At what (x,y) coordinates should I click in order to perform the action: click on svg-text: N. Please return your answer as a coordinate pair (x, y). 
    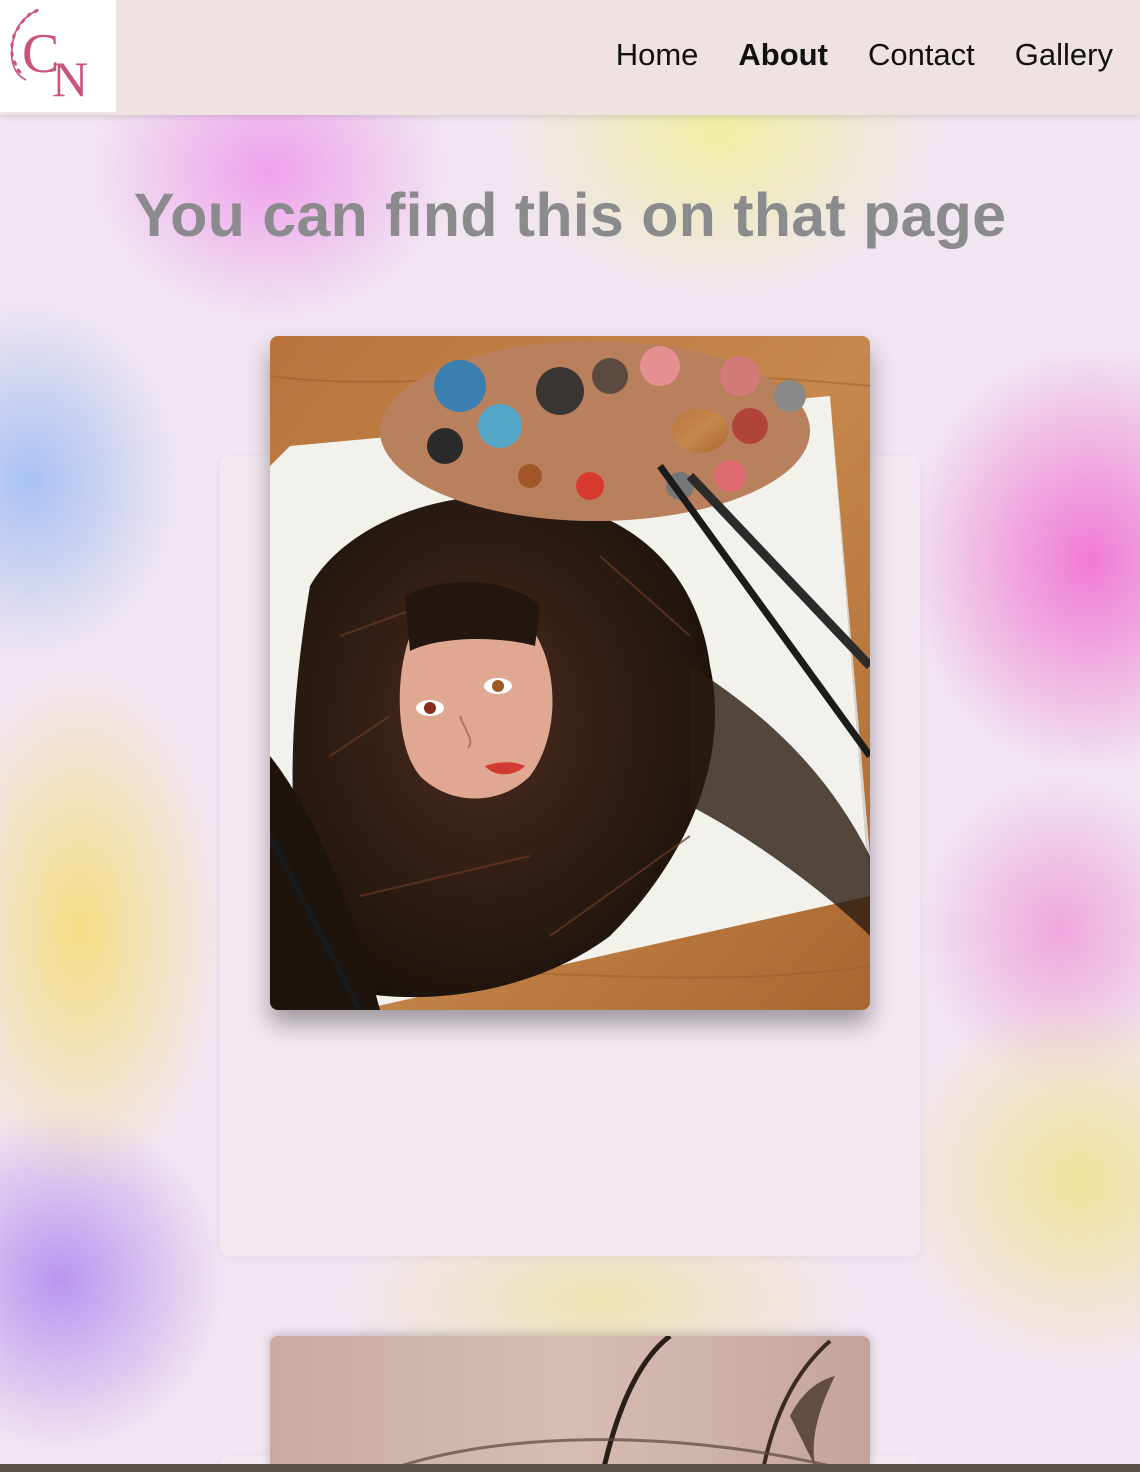
    Looking at the image, I should click on (70, 79).